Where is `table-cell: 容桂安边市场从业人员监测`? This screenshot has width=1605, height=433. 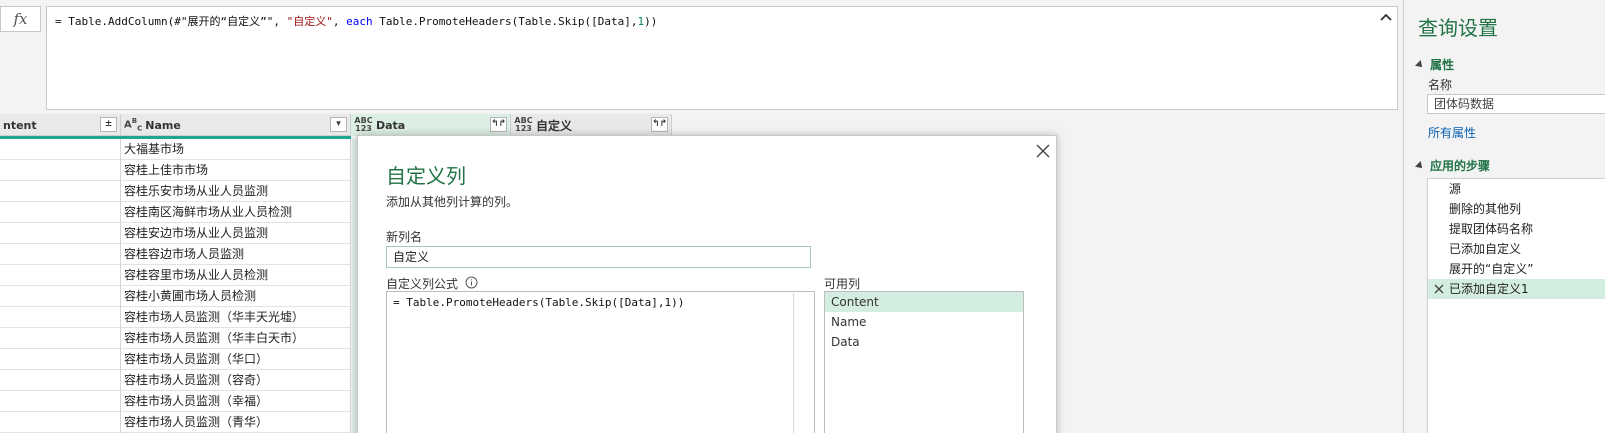
table-cell: 容桂安边市场从业人员监测 is located at coordinates (236, 233).